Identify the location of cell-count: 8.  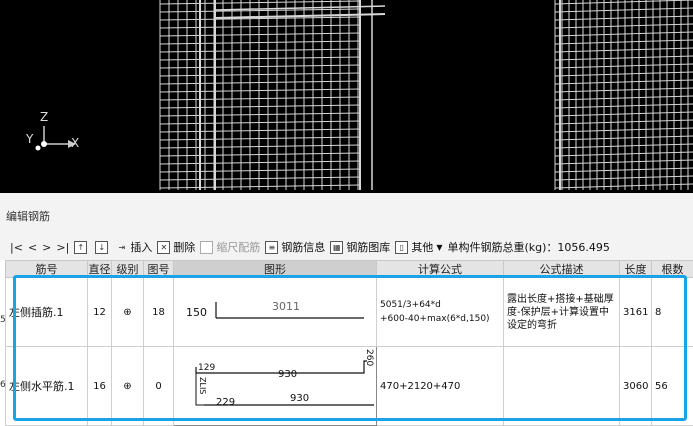
(672, 312).